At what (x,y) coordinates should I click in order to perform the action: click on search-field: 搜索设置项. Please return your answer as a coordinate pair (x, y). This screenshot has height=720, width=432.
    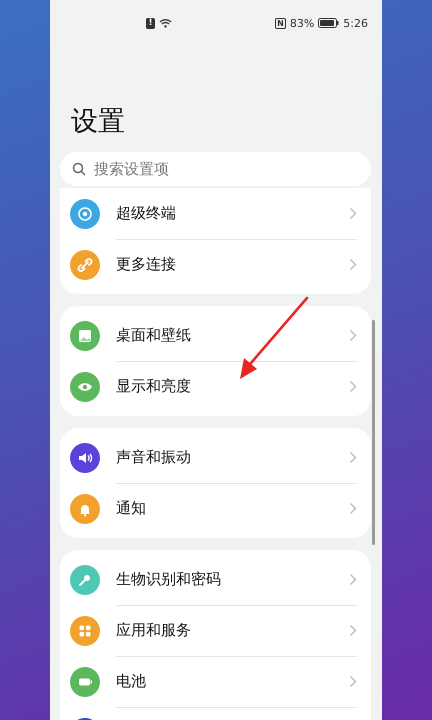
    Looking at the image, I should click on (215, 169).